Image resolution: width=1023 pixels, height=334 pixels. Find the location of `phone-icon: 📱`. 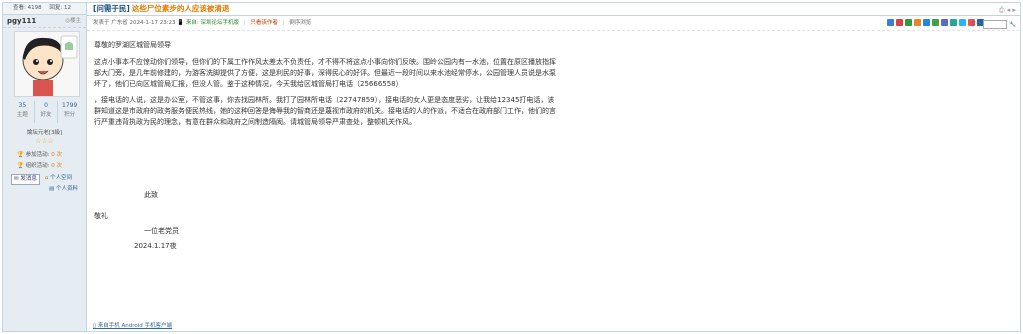

phone-icon: 📱 is located at coordinates (181, 23).